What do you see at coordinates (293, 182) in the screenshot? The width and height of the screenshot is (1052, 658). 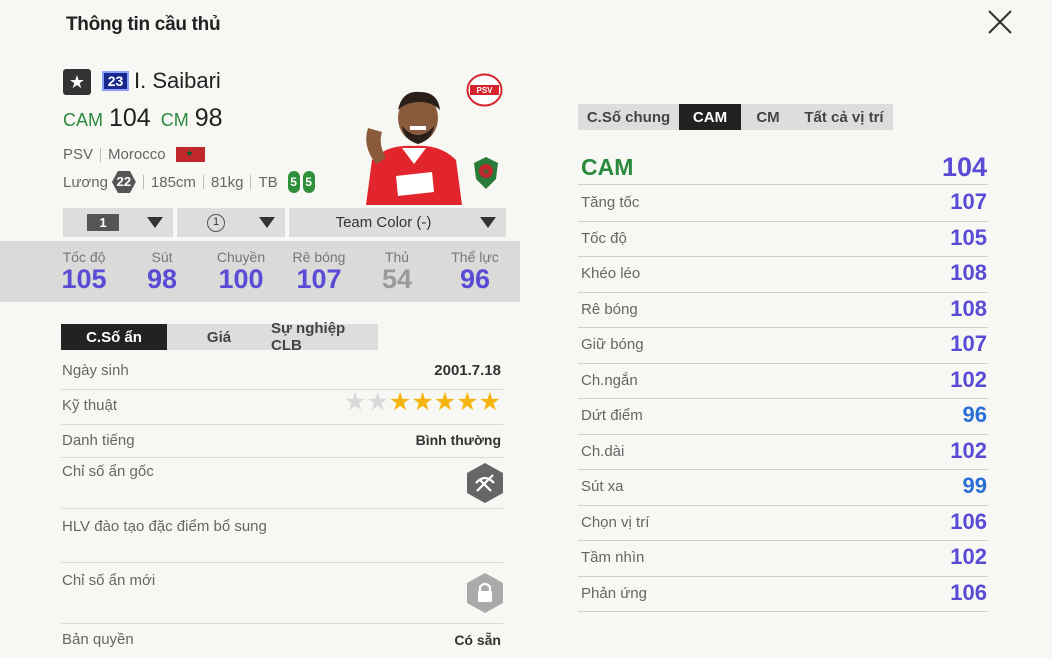 I see `weak-foot-icon: 5` at bounding box center [293, 182].